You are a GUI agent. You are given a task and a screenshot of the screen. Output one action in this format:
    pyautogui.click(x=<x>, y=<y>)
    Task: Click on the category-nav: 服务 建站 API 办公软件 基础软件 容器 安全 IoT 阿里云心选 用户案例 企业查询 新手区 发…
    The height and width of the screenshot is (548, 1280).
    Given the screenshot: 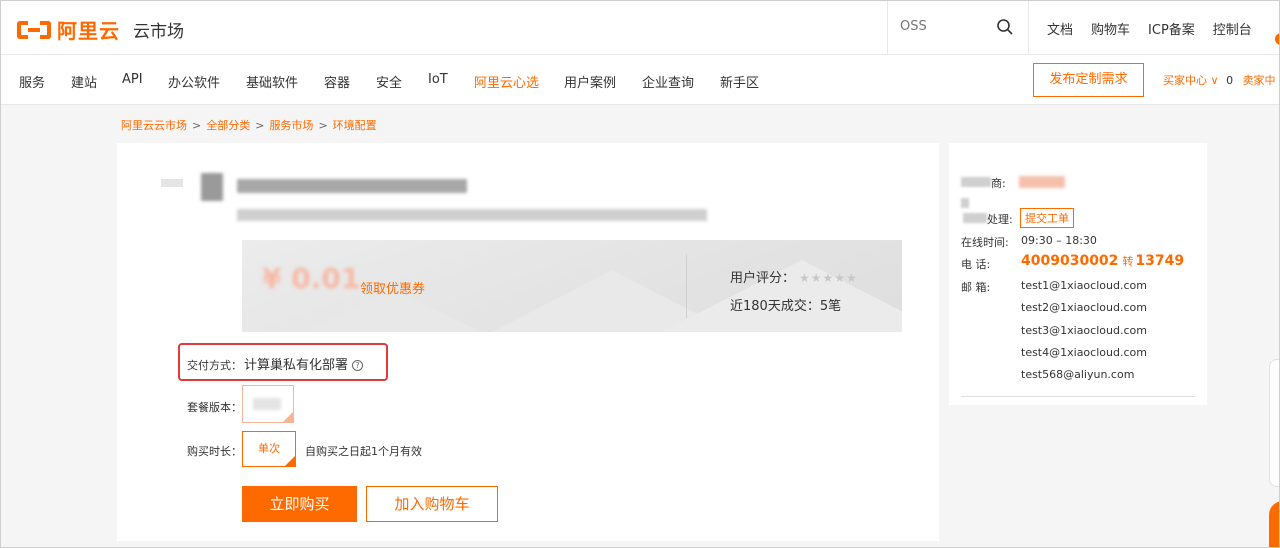 What is the action you would take?
    pyautogui.click(x=640, y=80)
    